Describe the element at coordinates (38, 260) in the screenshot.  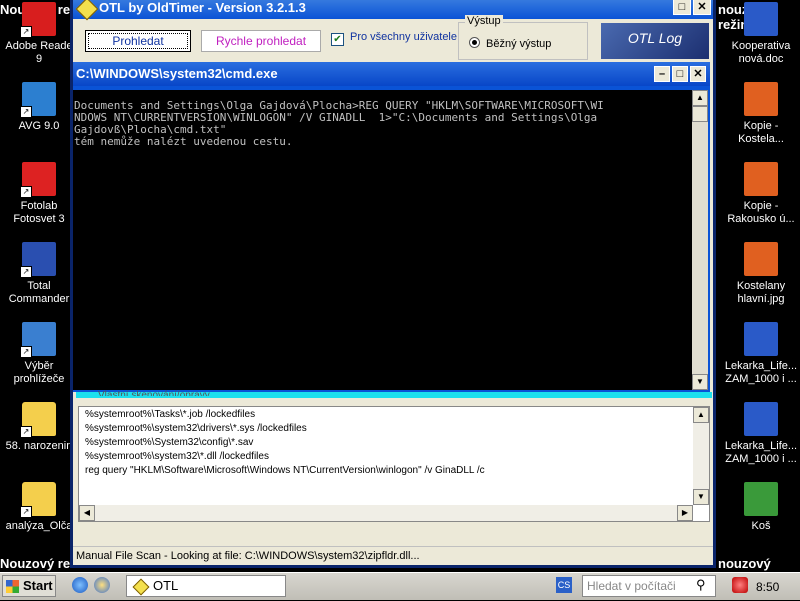
I see `floppy-icon: ↗` at that location.